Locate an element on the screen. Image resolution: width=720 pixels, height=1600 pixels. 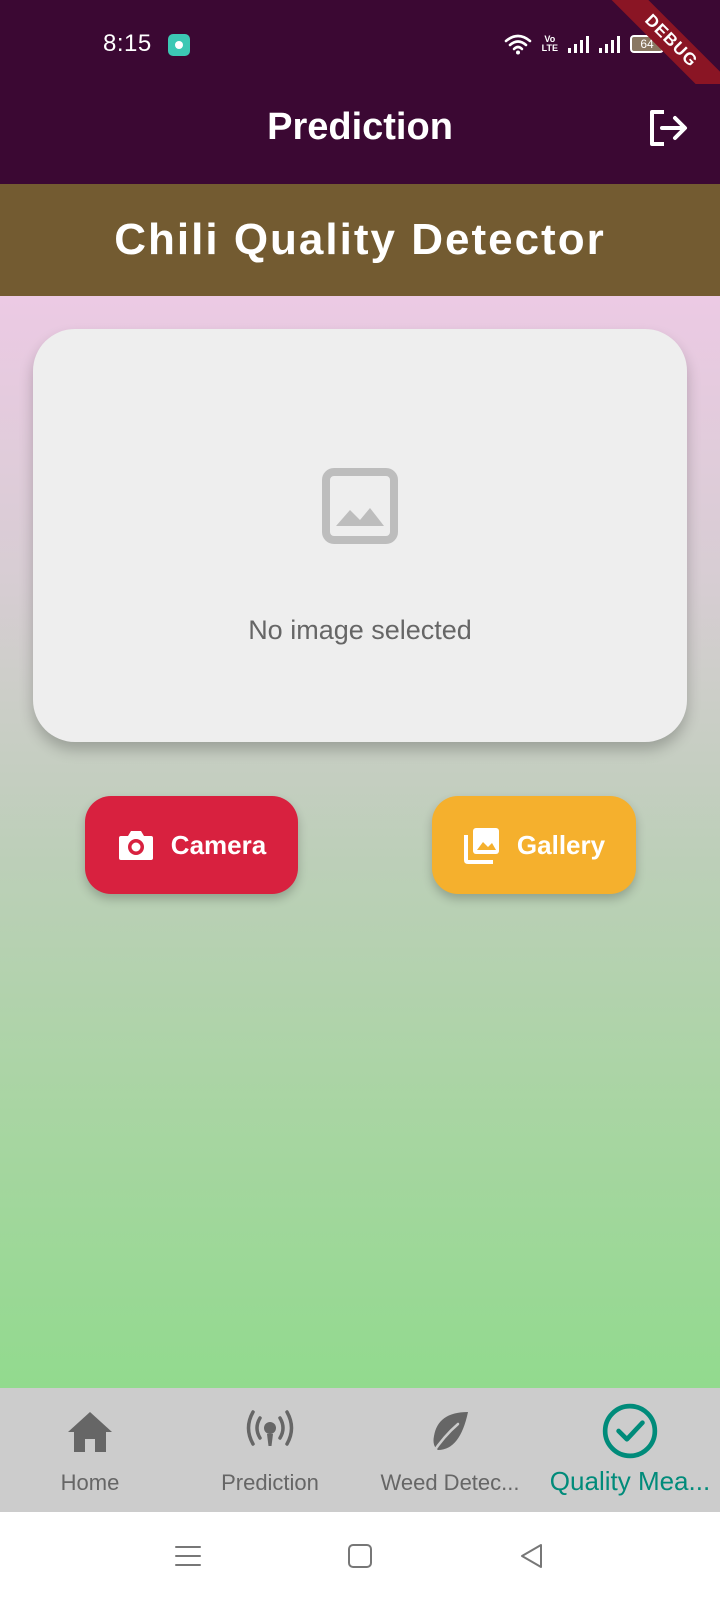
image-icon is located at coordinates (360, 506).